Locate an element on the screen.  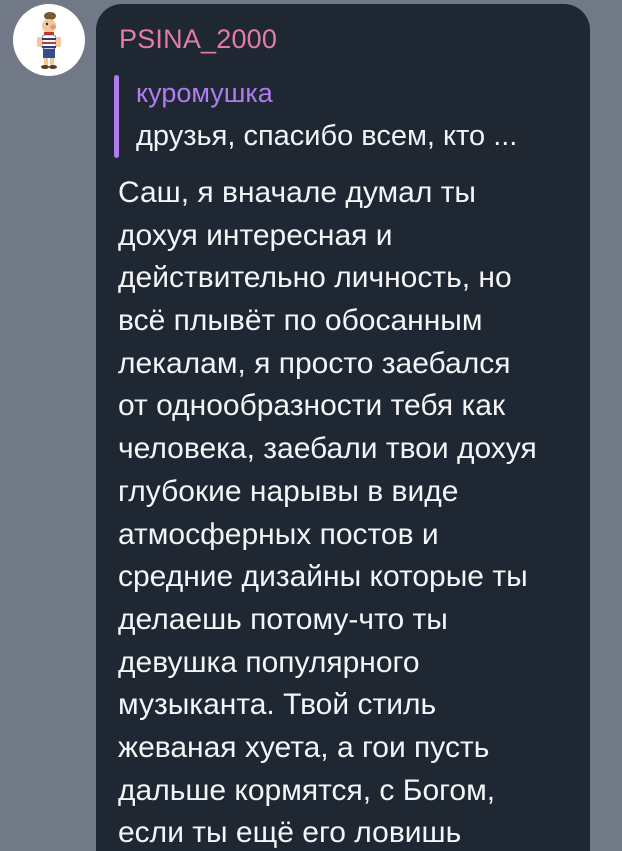
cartoon-character-avatar-icon is located at coordinates (49, 40).